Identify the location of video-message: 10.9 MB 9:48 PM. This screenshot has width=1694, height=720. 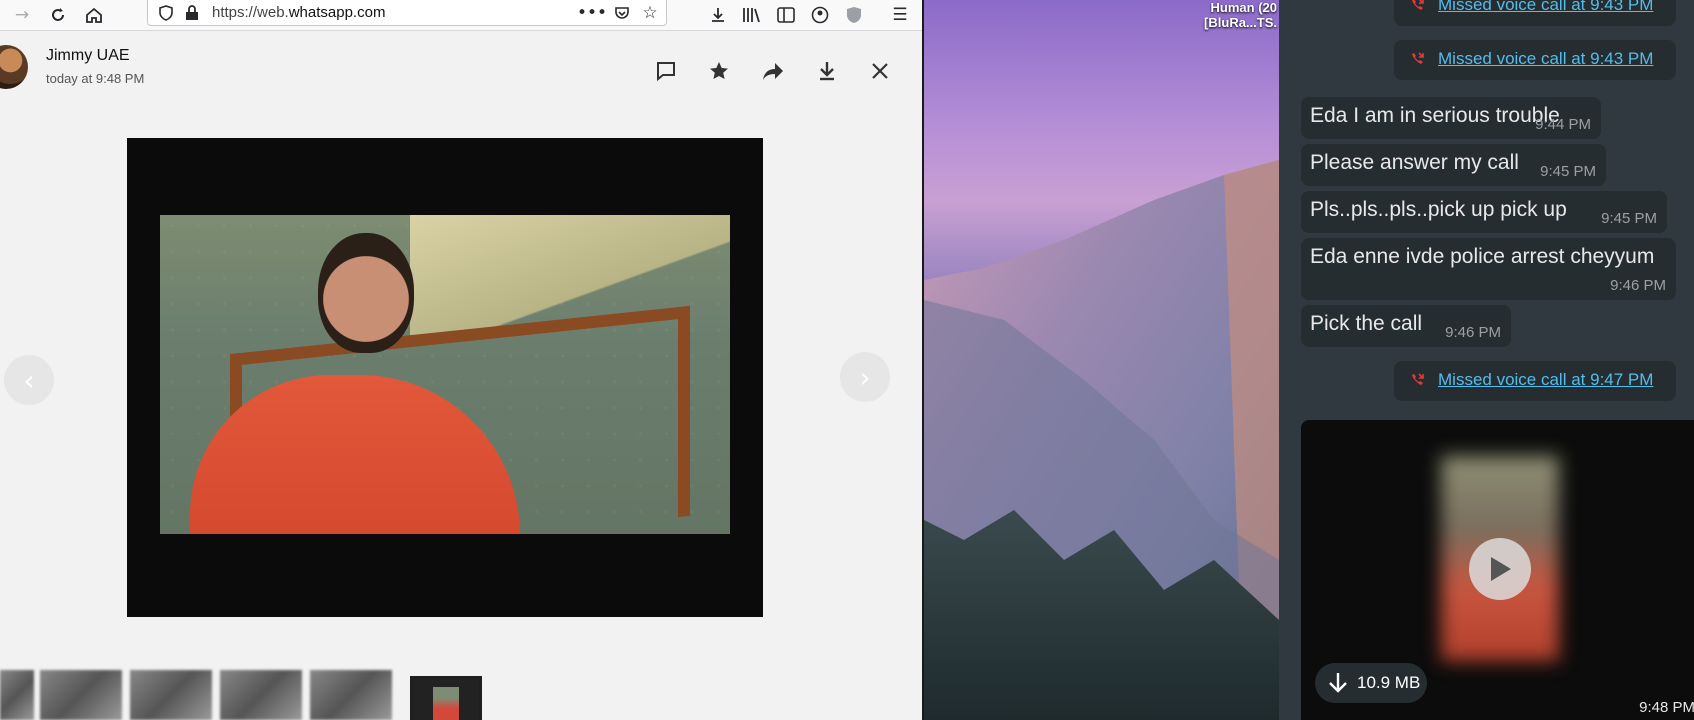
(1497, 570).